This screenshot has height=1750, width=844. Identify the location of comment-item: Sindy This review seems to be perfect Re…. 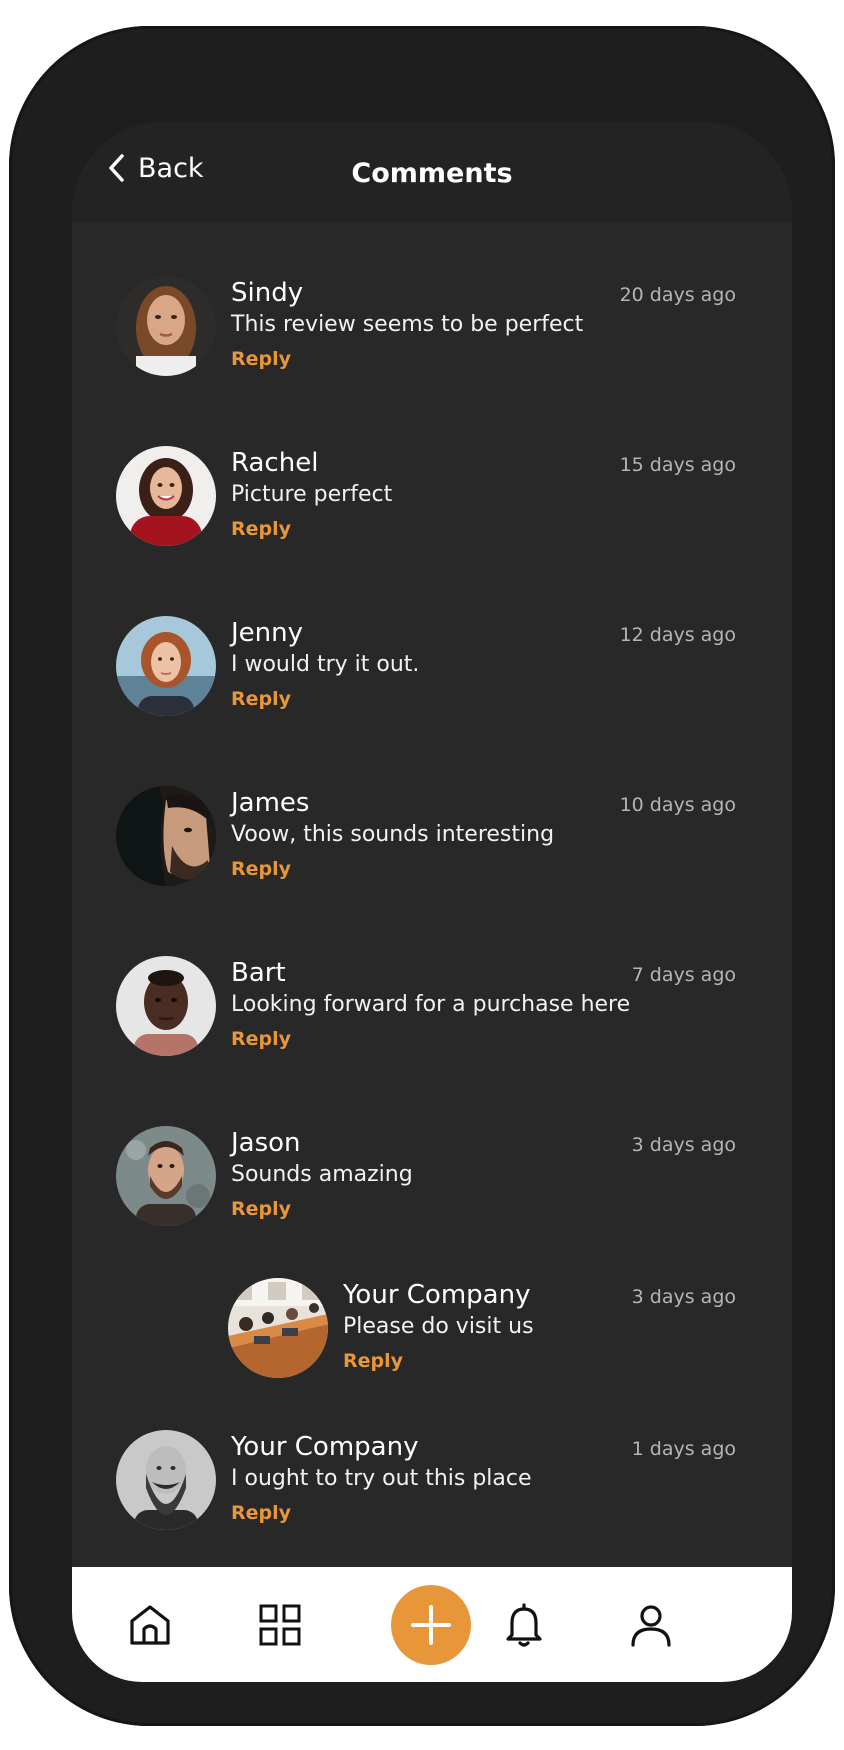
(426, 331).